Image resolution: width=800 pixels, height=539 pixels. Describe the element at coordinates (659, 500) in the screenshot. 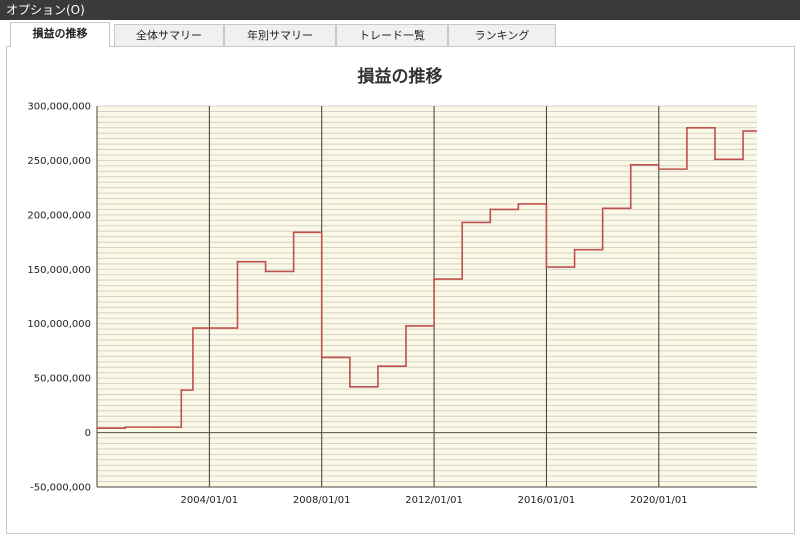

I see `x-tick-label: 2020/01/01` at that location.